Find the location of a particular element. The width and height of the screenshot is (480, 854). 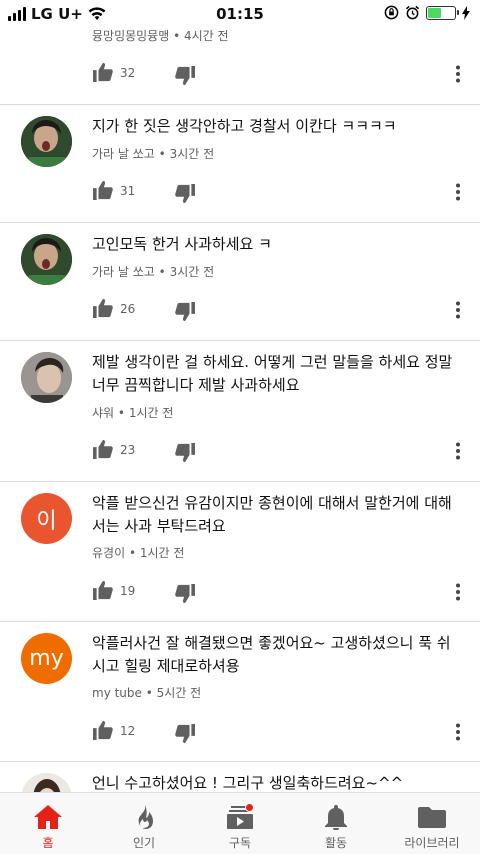

comment-author: my tube is located at coordinates (117, 693).